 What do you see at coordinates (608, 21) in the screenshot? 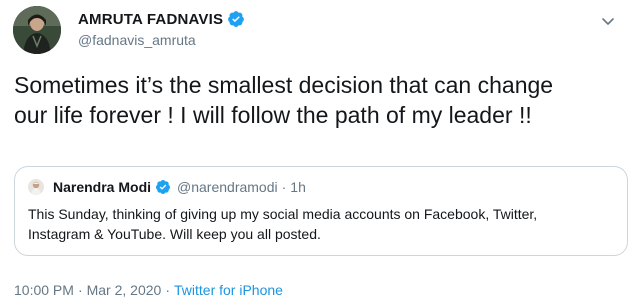
I see `chevron-down-icon` at bounding box center [608, 21].